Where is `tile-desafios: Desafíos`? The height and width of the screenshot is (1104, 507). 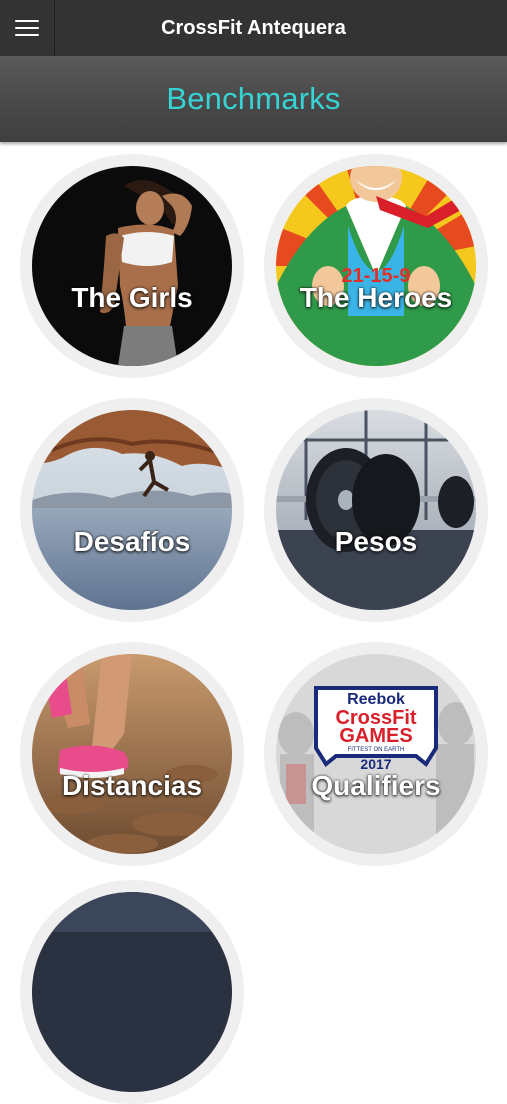
tile-desafios: Desafíos is located at coordinates (132, 510).